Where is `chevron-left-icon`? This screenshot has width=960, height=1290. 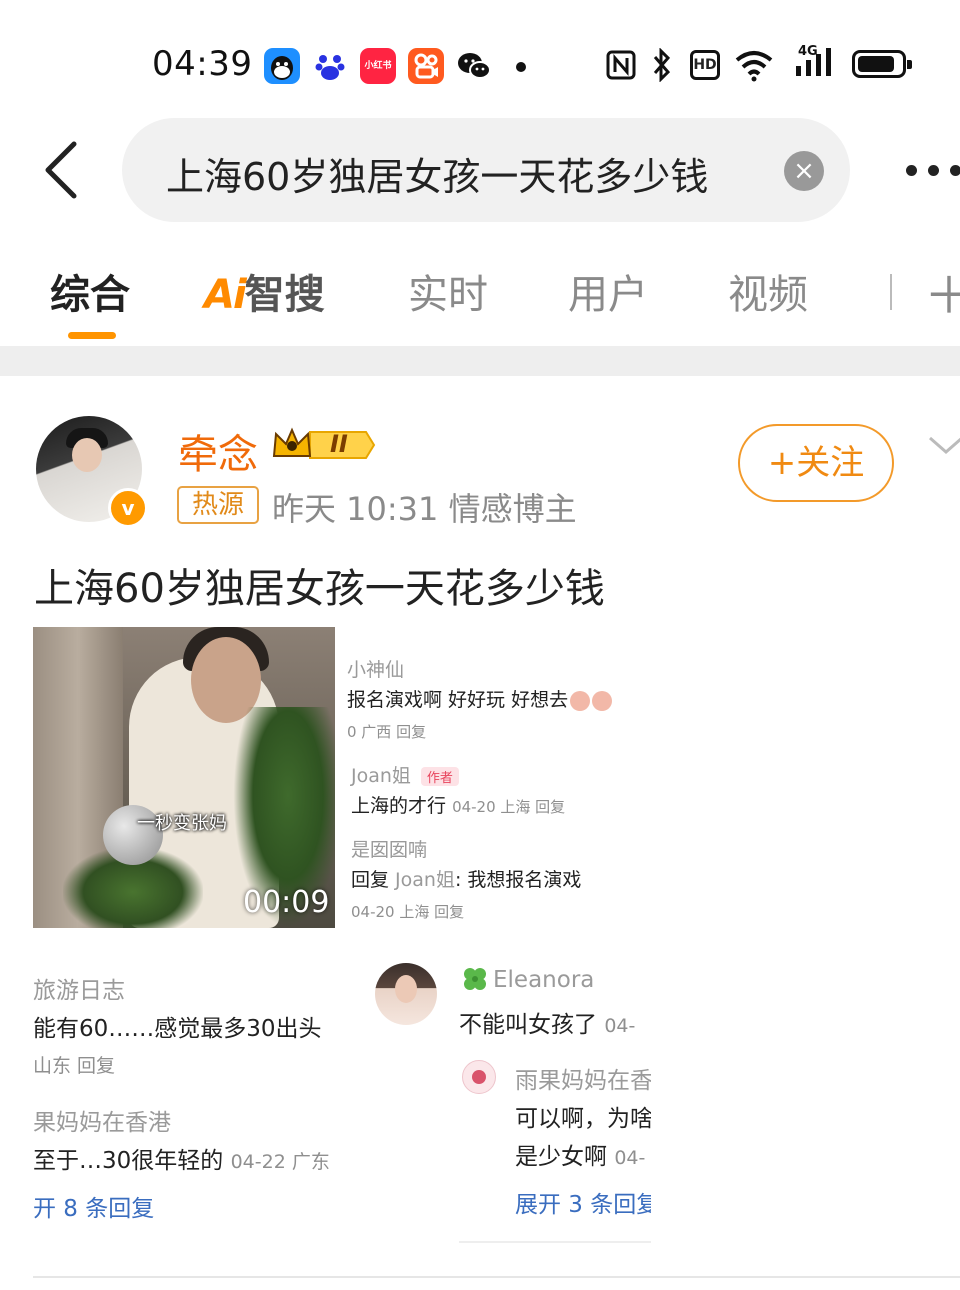 chevron-left-icon is located at coordinates (61, 170).